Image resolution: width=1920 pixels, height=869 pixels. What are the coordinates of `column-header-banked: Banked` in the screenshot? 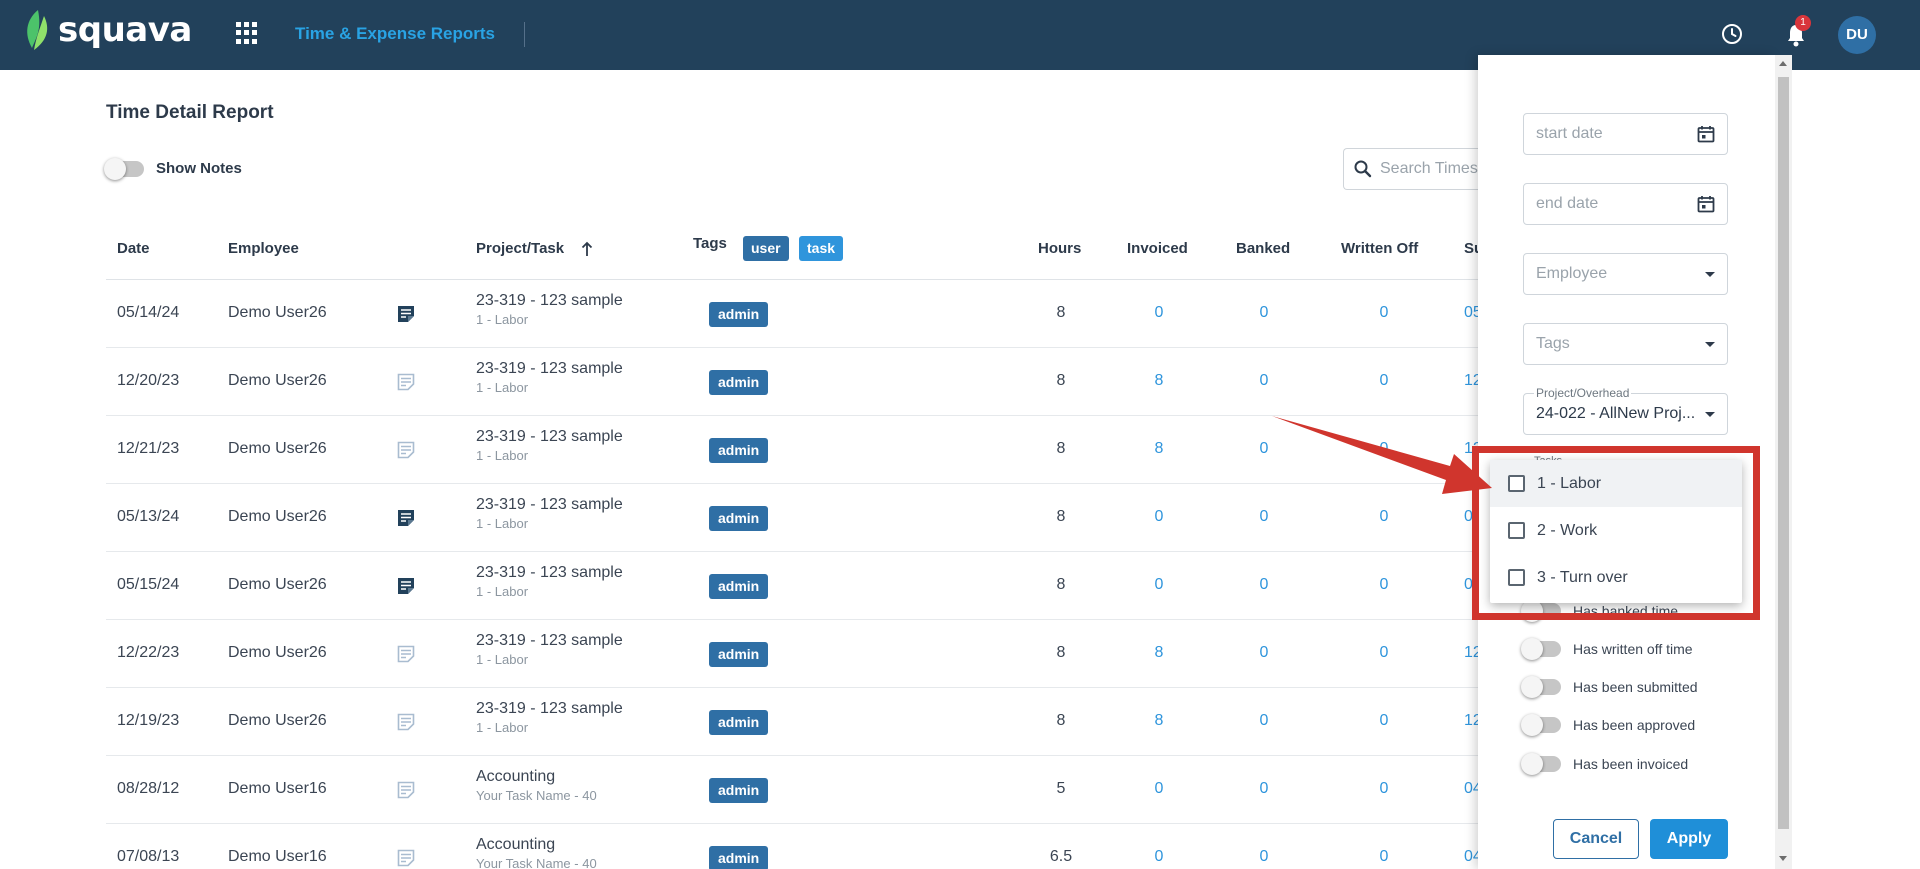 It's located at (1263, 248).